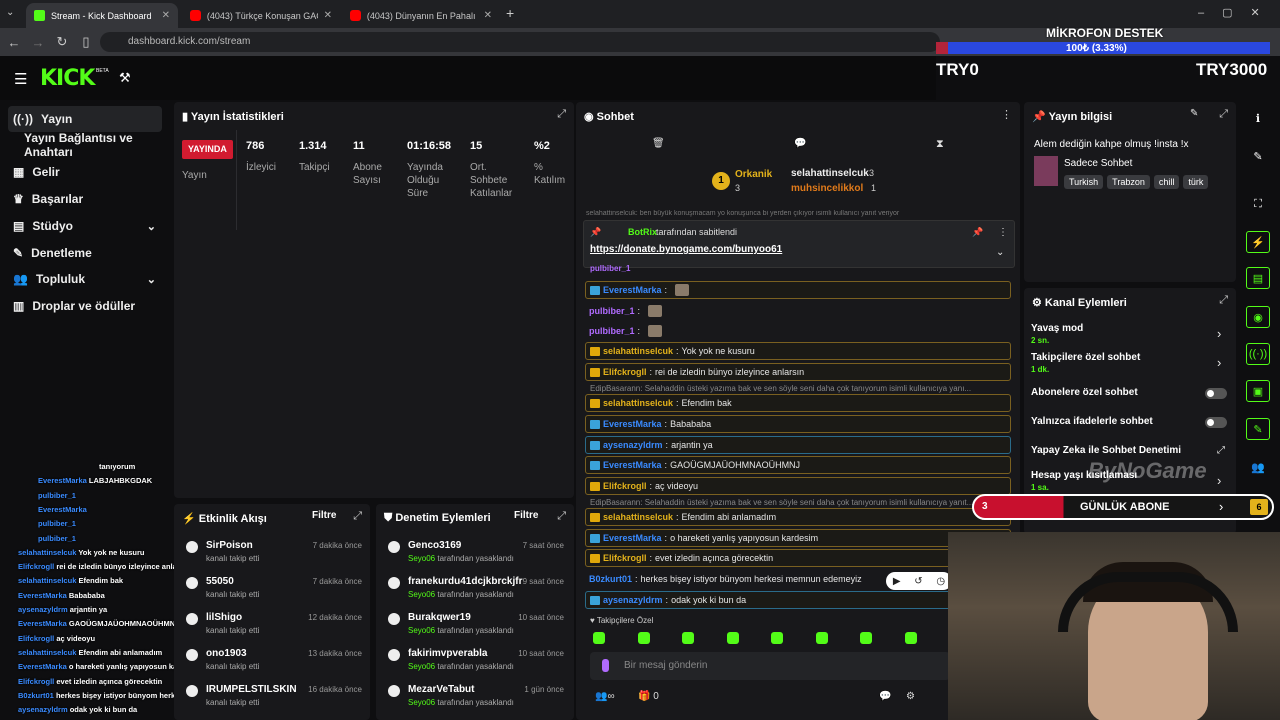  Describe the element at coordinates (272, 627) in the screenshot. I see `activity-item: lilShigo 12 dakika önce kanalı takip etti` at that location.